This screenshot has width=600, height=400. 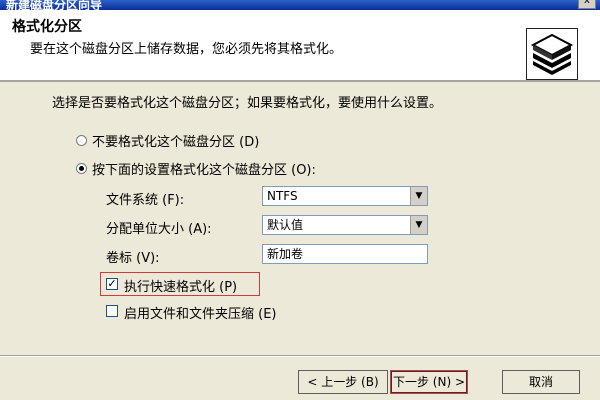 What do you see at coordinates (300, 356) in the screenshot?
I see `footer-divider` at bounding box center [300, 356].